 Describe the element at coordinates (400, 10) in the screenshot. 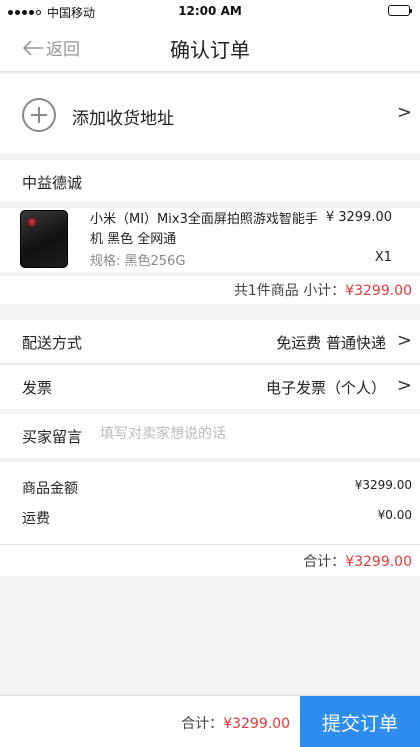

I see `battery-icon` at that location.